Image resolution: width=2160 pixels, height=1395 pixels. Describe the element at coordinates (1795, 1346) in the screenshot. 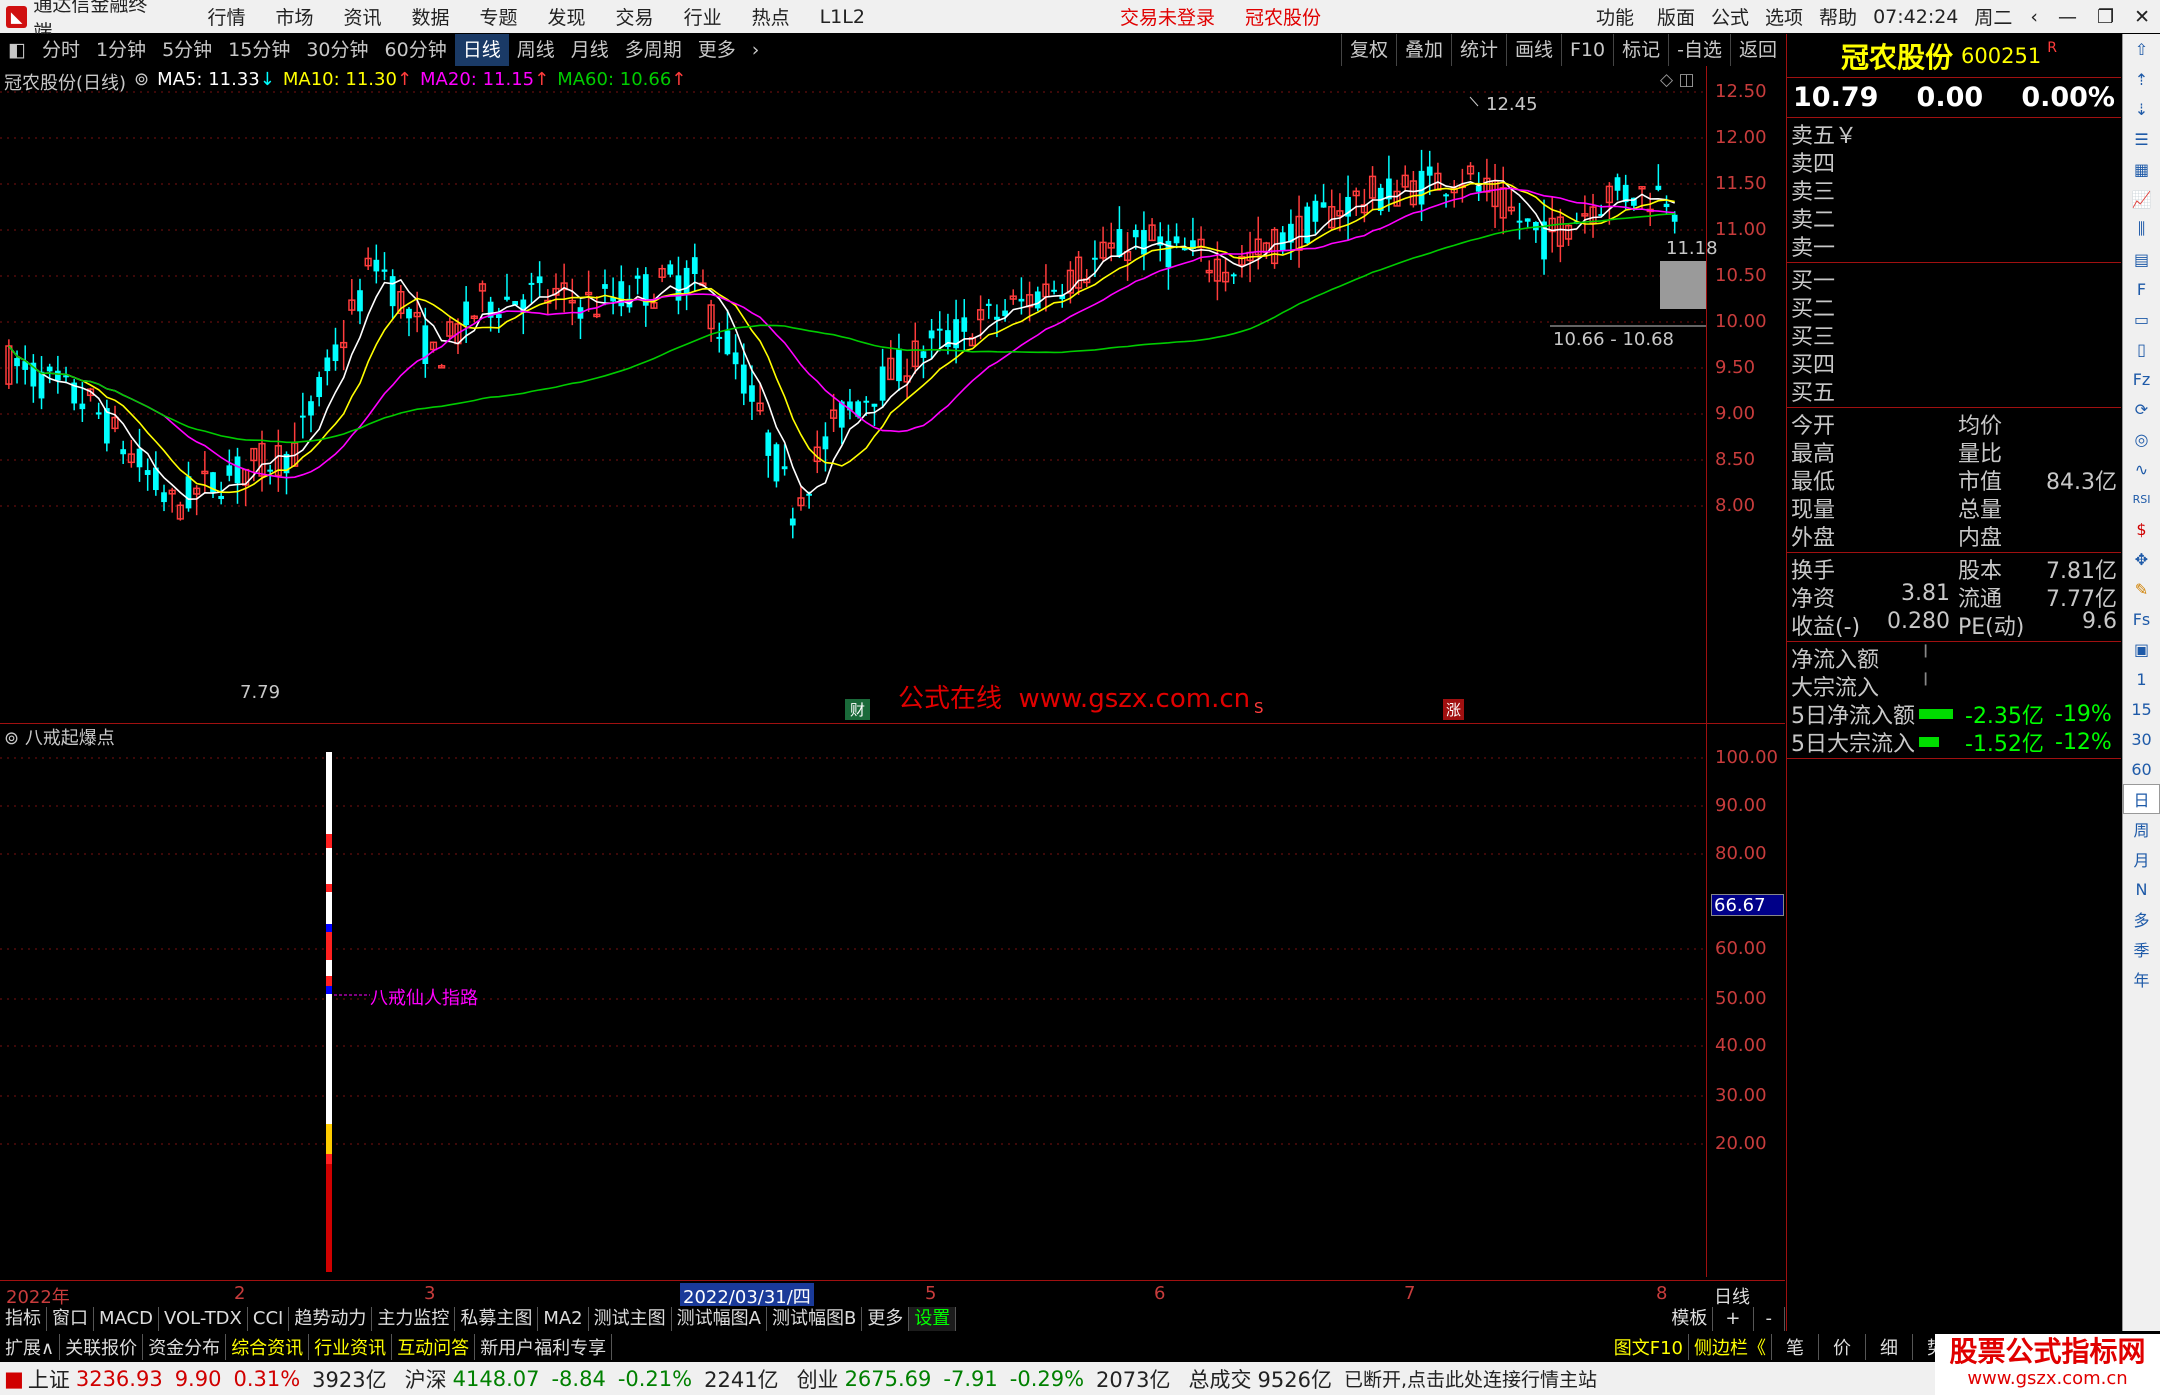

I see `tab-bi: 笔` at that location.